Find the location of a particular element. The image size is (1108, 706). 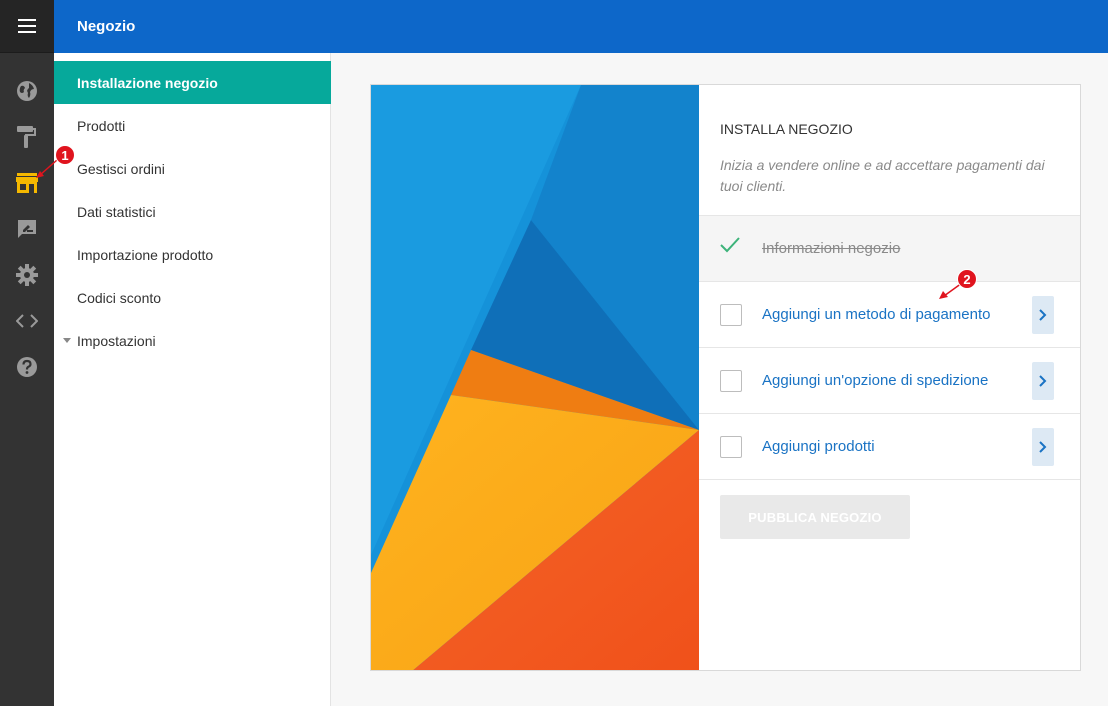

rail-item-blog is located at coordinates (27, 229).